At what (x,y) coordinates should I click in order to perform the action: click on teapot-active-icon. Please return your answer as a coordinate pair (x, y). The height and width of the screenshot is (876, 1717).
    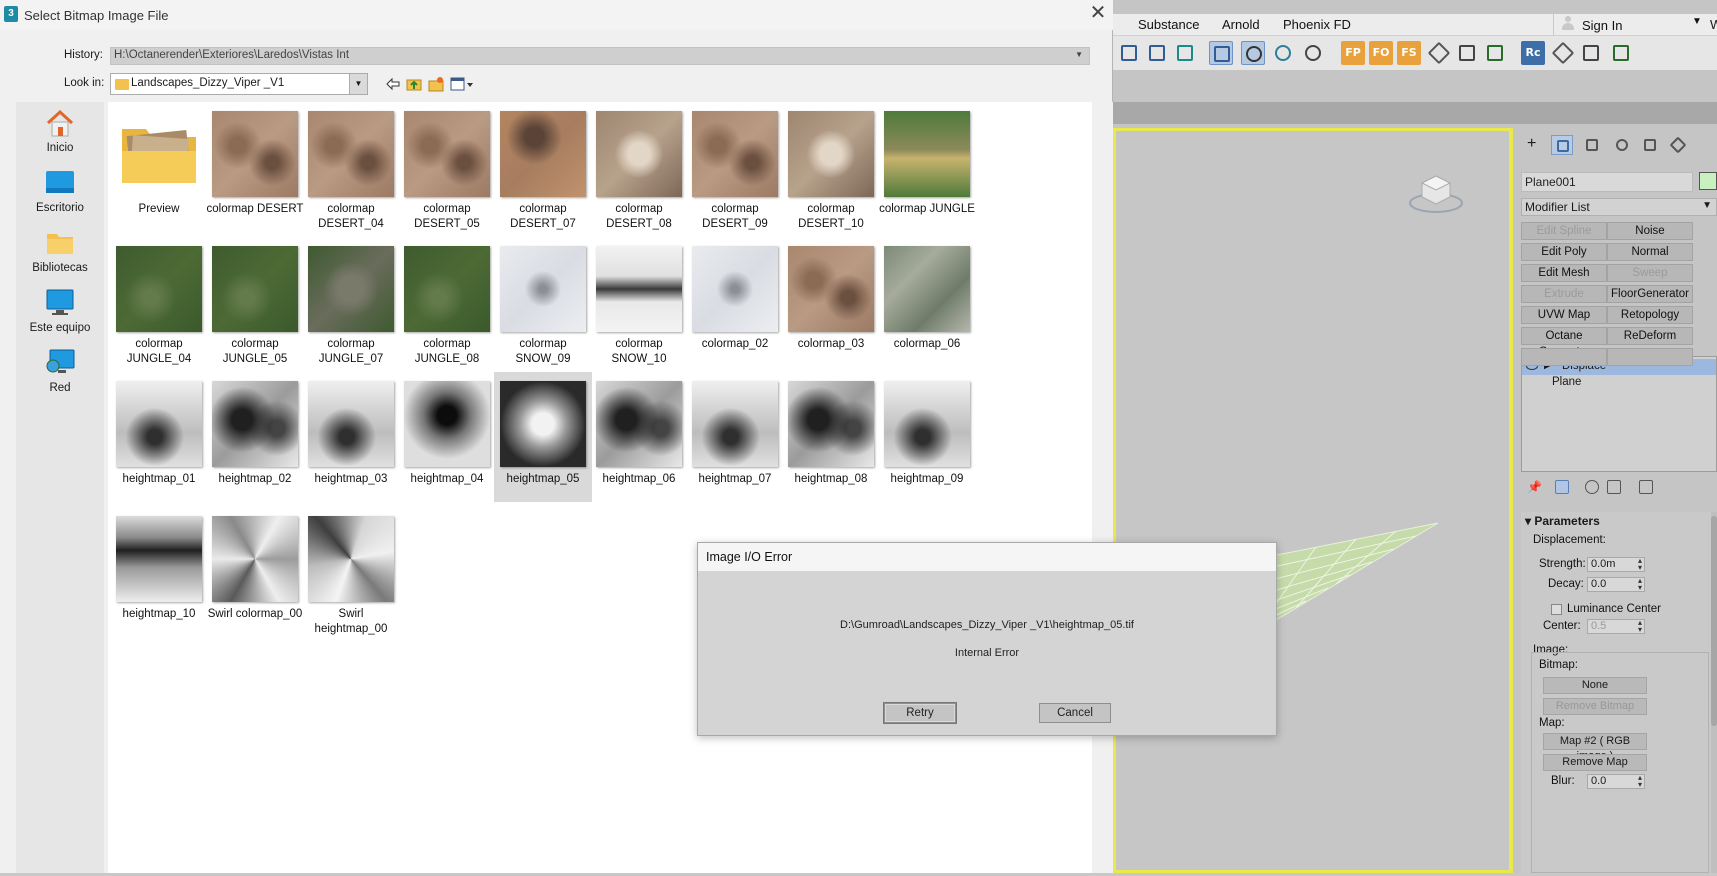
    Looking at the image, I should click on (1253, 53).